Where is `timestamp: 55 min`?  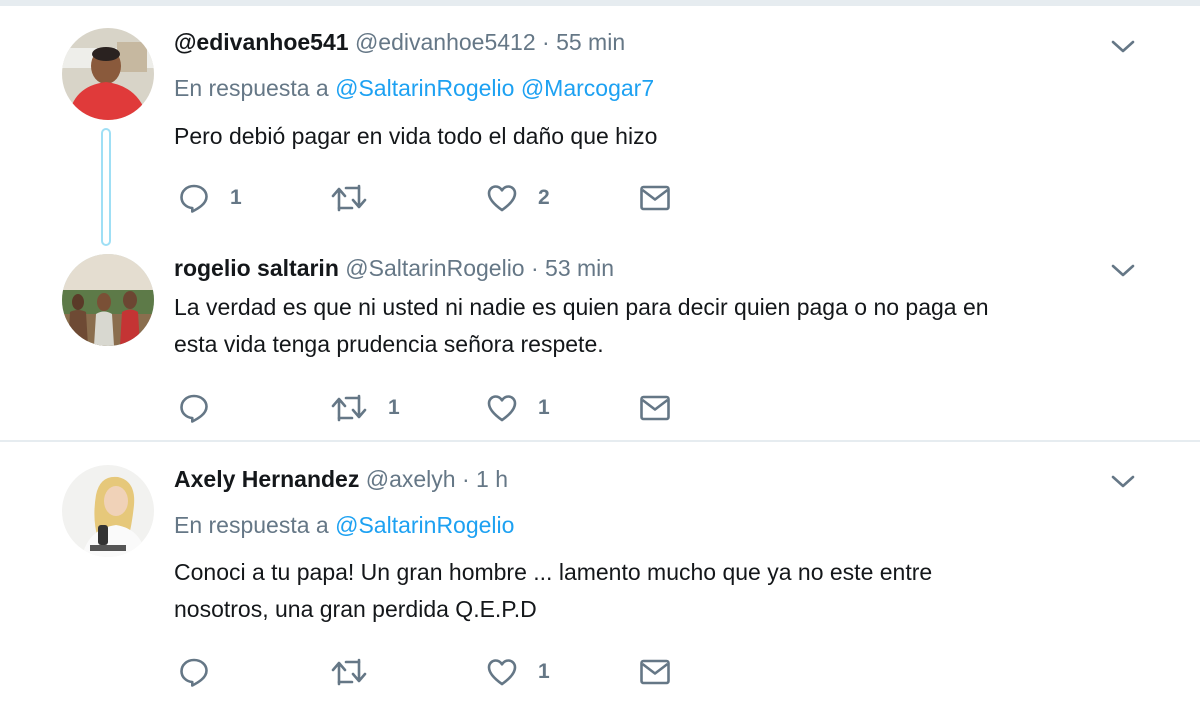 timestamp: 55 min is located at coordinates (590, 42).